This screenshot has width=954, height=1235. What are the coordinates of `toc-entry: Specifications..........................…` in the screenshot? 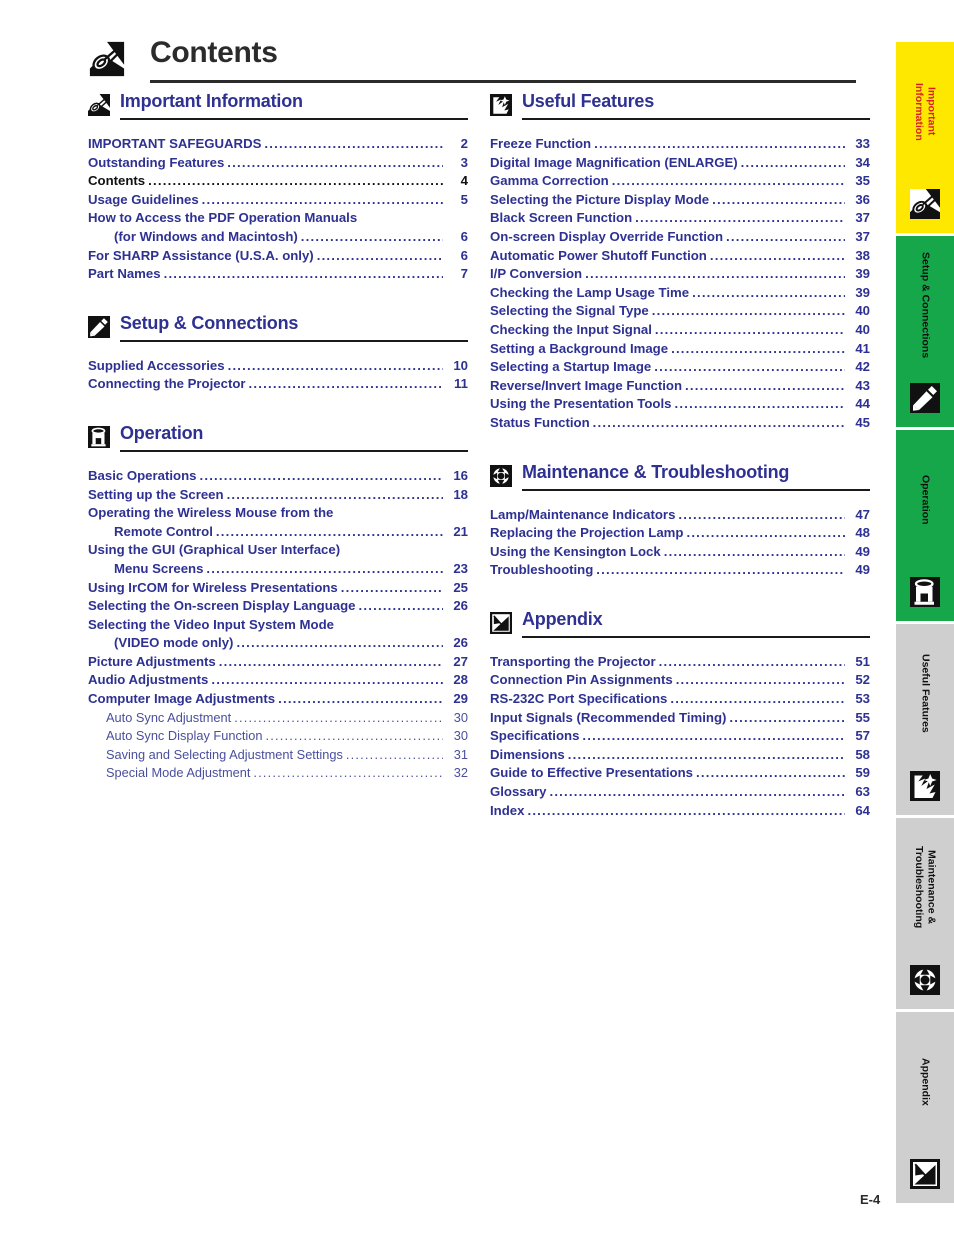 It's located at (680, 736).